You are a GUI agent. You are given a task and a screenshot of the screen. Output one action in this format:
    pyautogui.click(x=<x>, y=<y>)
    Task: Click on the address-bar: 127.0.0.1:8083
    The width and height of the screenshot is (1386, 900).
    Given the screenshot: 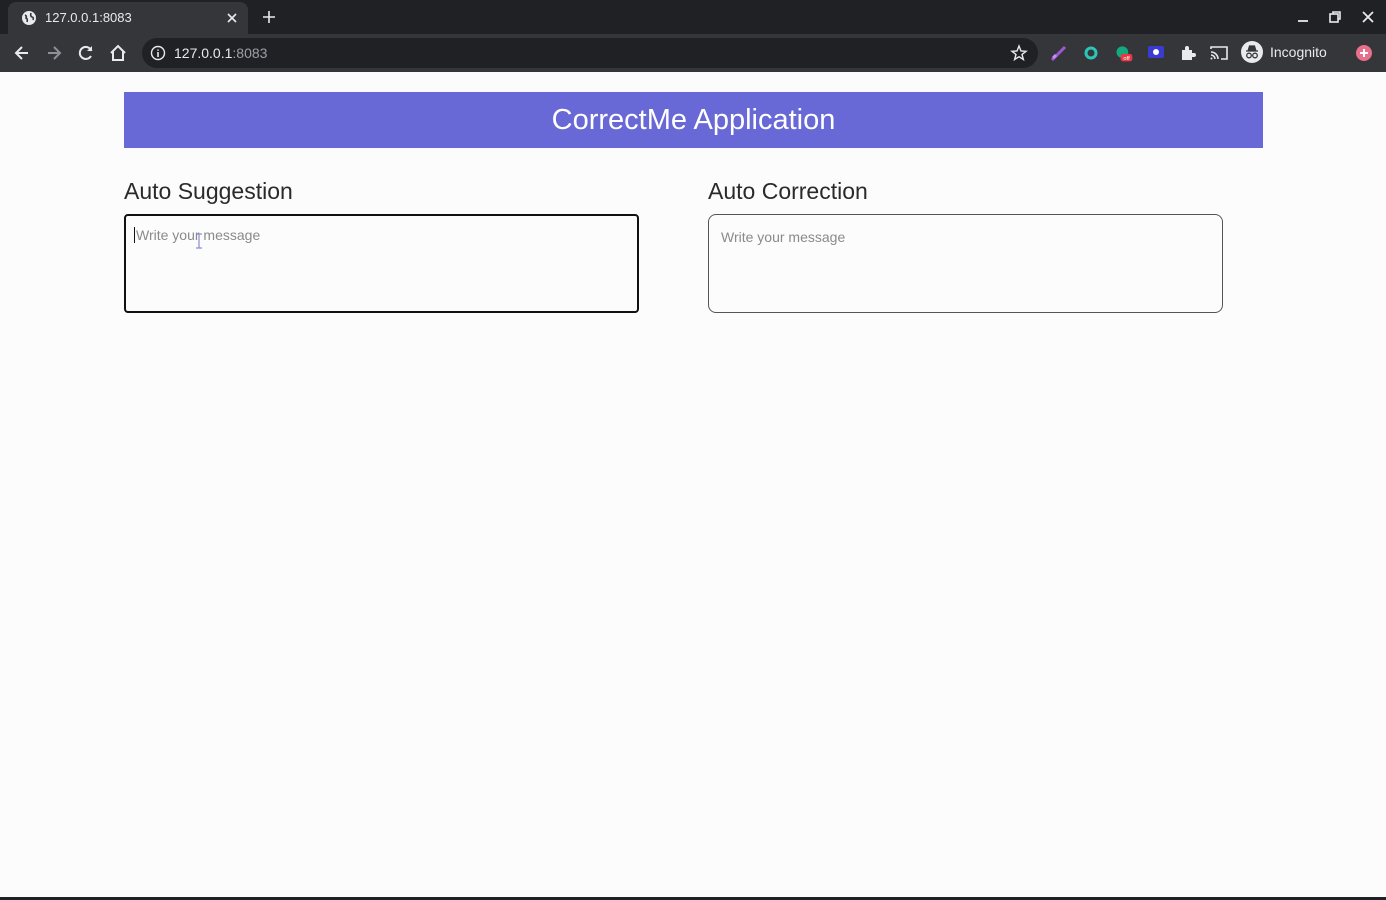 What is the action you would take?
    pyautogui.click(x=590, y=53)
    